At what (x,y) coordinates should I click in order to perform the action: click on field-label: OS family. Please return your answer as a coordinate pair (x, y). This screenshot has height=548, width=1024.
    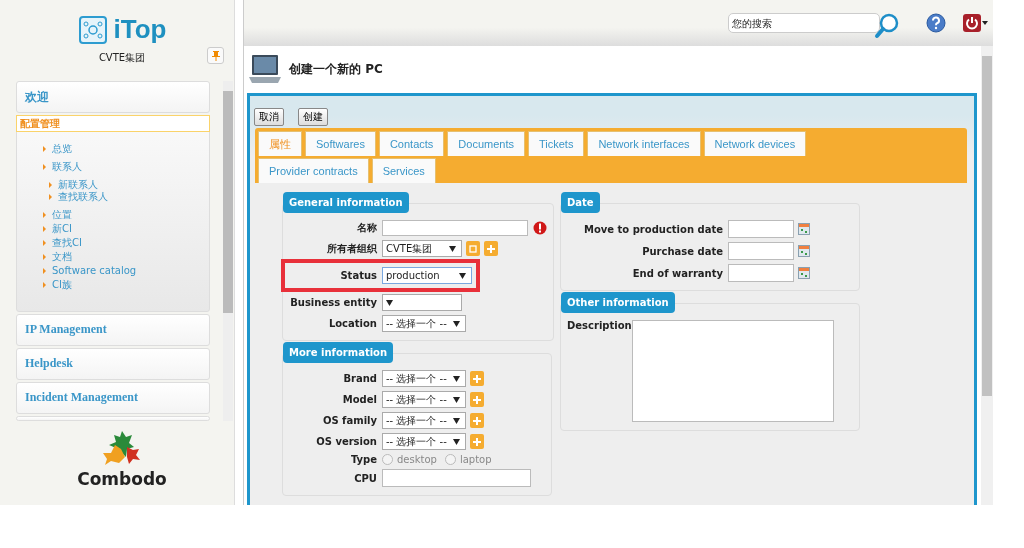
    Looking at the image, I should click on (349, 420).